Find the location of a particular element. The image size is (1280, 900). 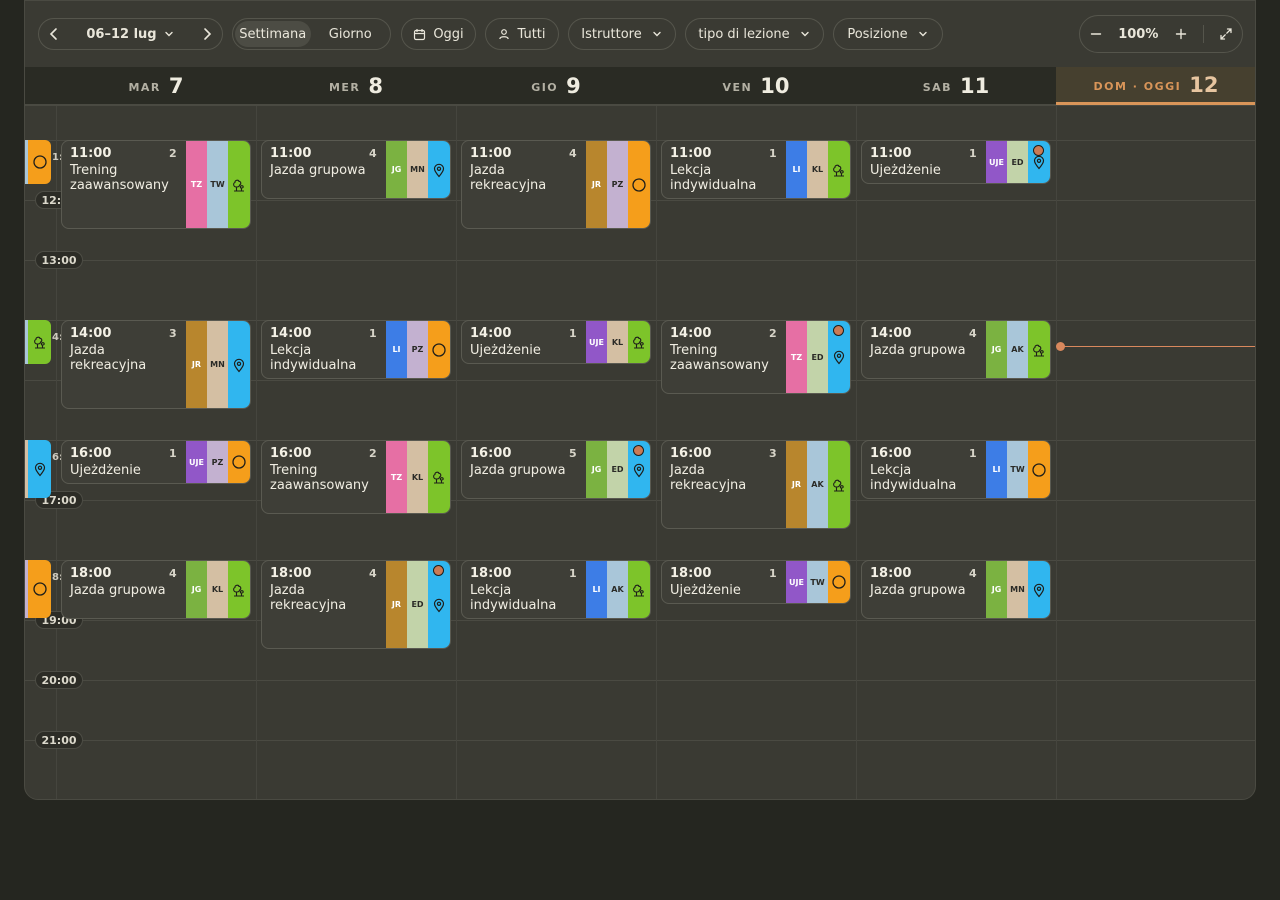

day-header-number: 8 is located at coordinates (376, 85).